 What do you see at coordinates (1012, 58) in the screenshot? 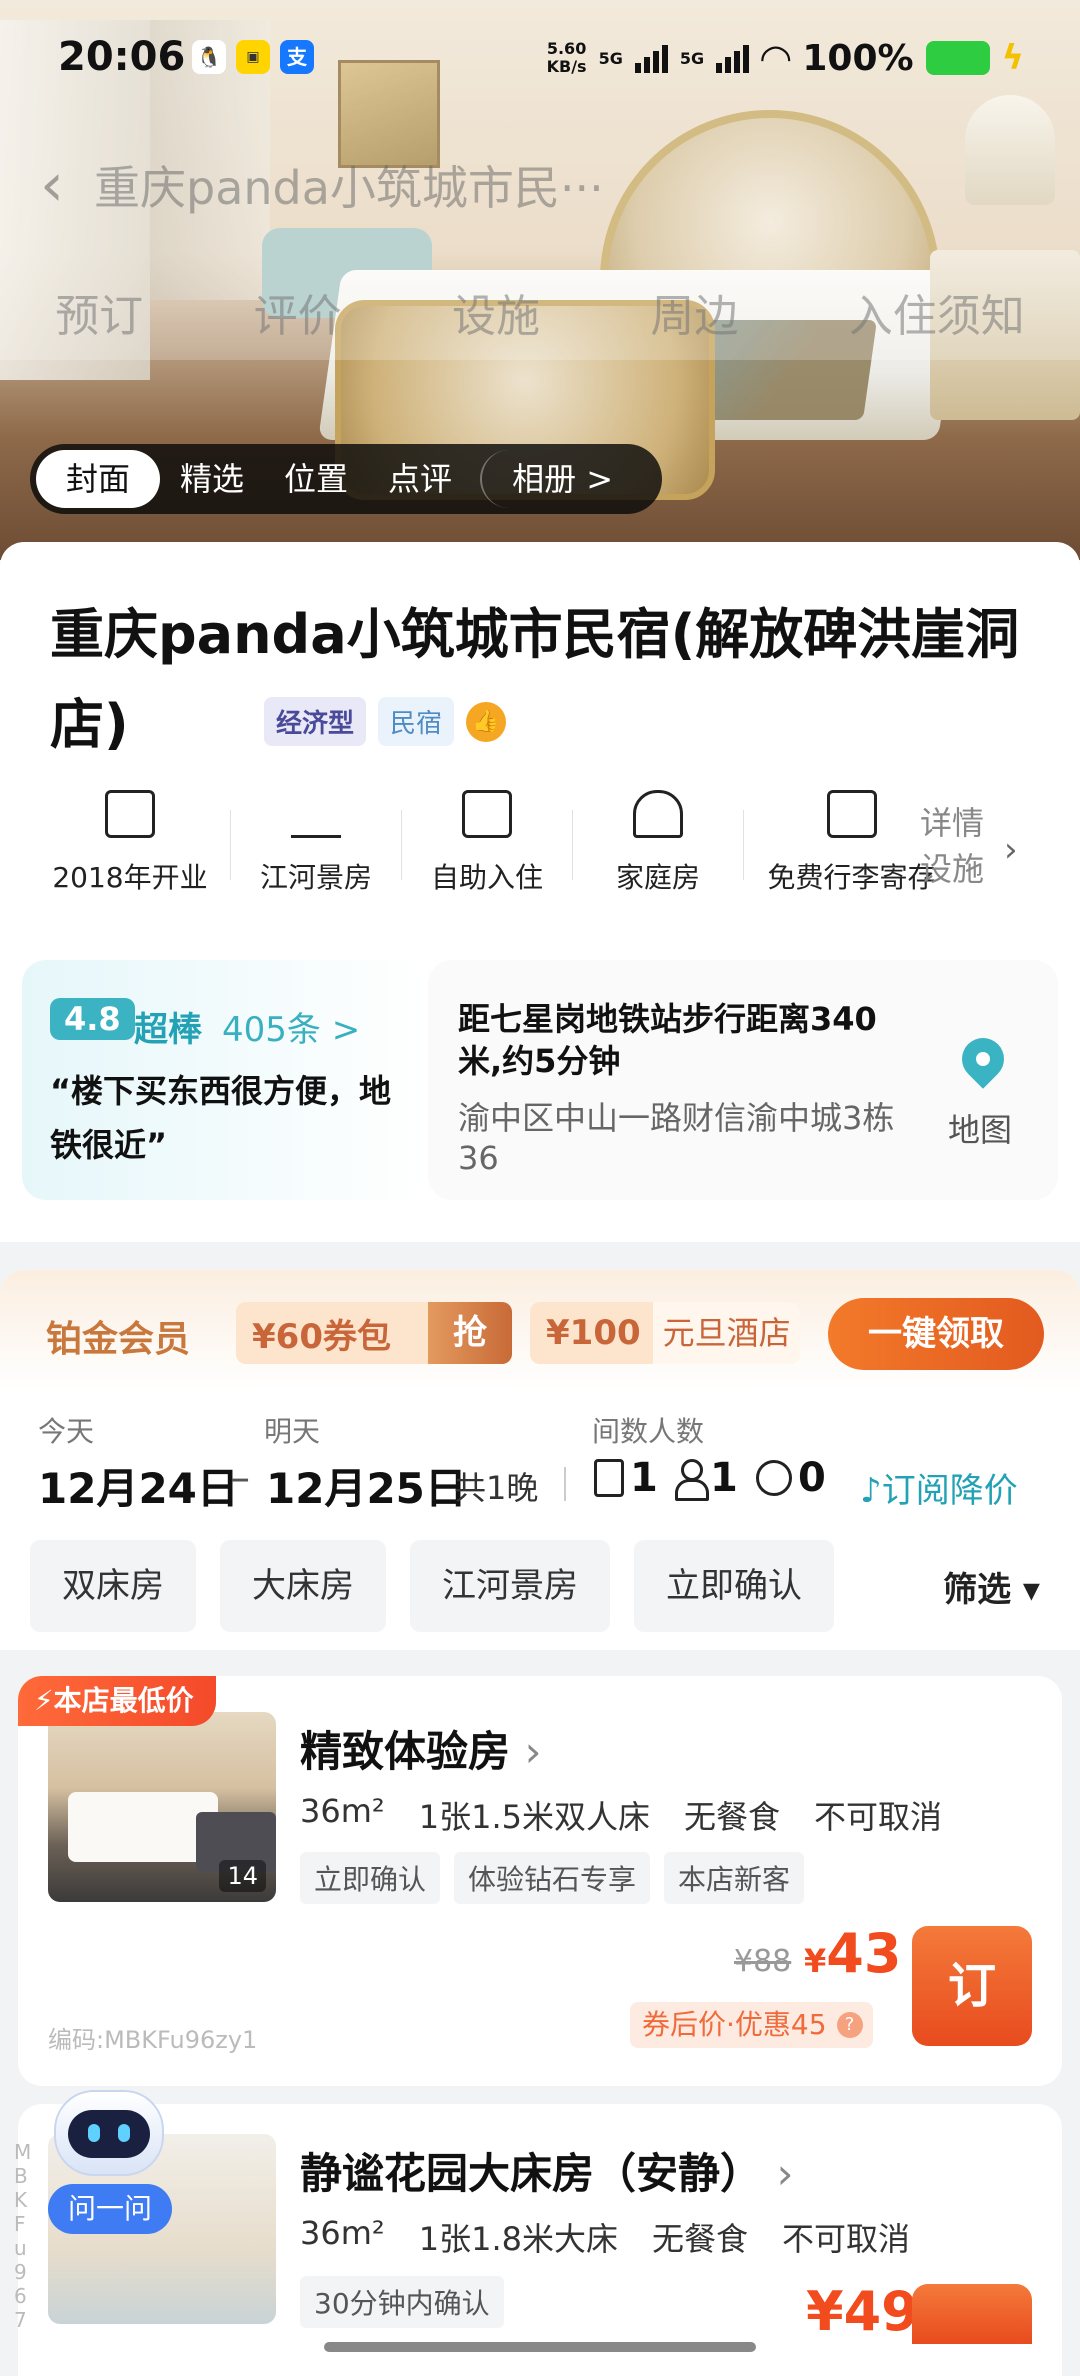
I see `charging-icon: ϟ` at bounding box center [1012, 58].